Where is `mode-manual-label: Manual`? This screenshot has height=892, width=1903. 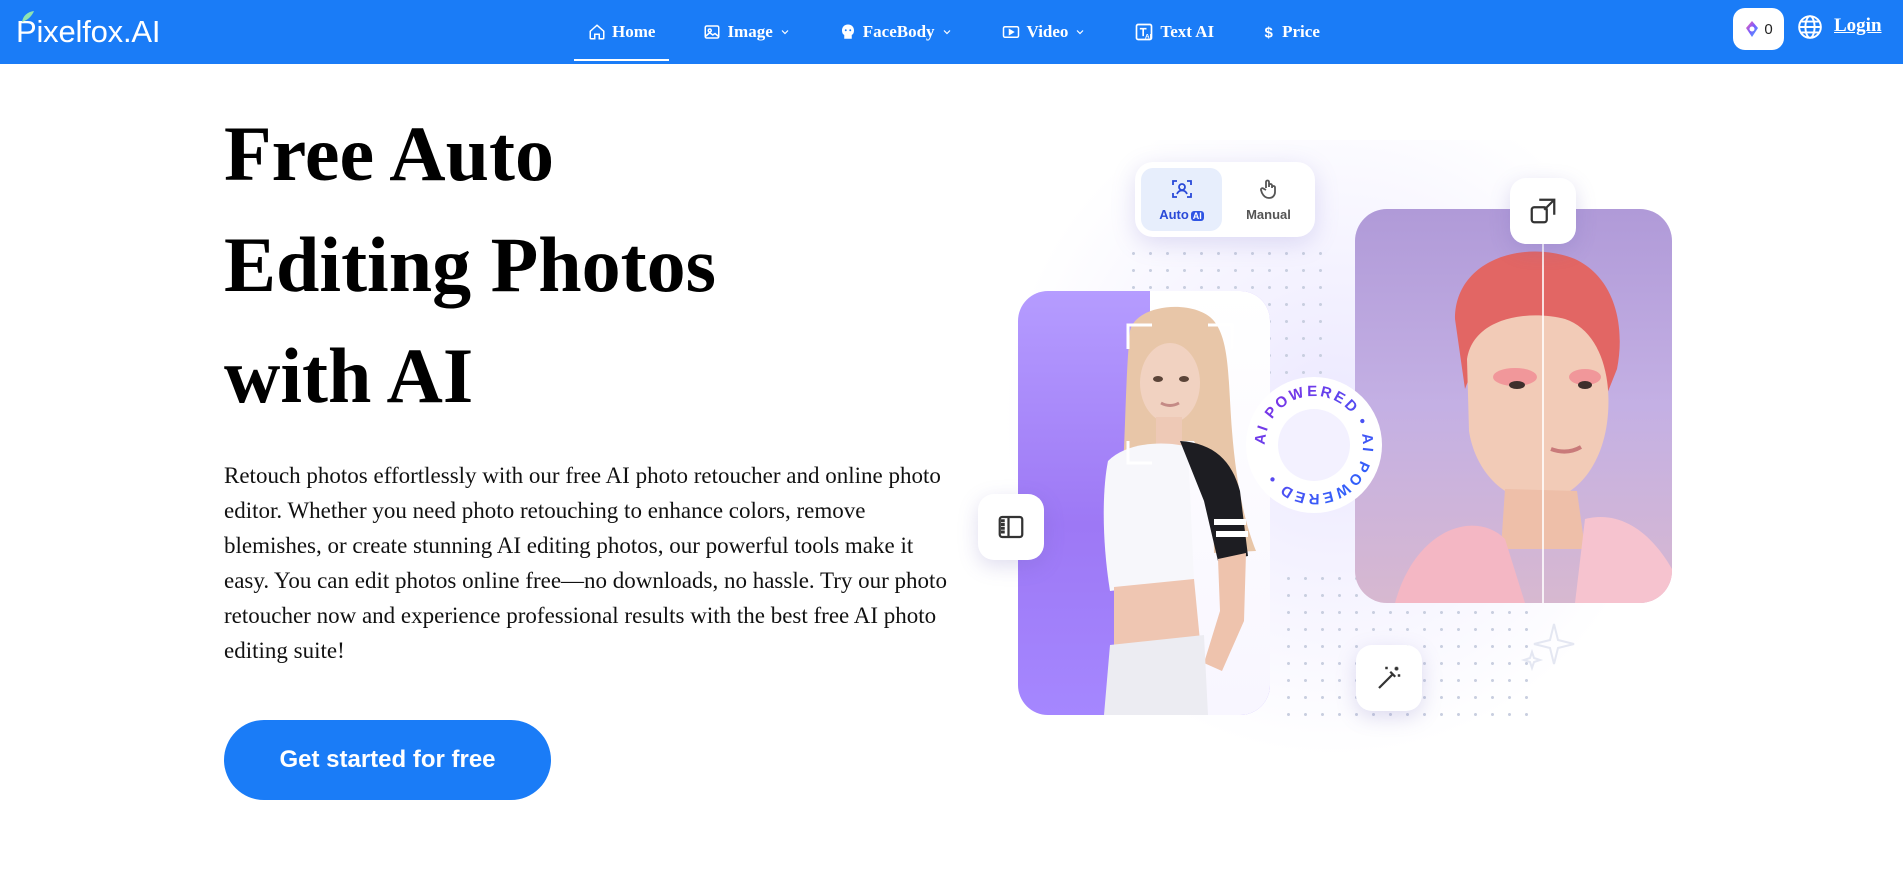
mode-manual-label: Manual is located at coordinates (1268, 214).